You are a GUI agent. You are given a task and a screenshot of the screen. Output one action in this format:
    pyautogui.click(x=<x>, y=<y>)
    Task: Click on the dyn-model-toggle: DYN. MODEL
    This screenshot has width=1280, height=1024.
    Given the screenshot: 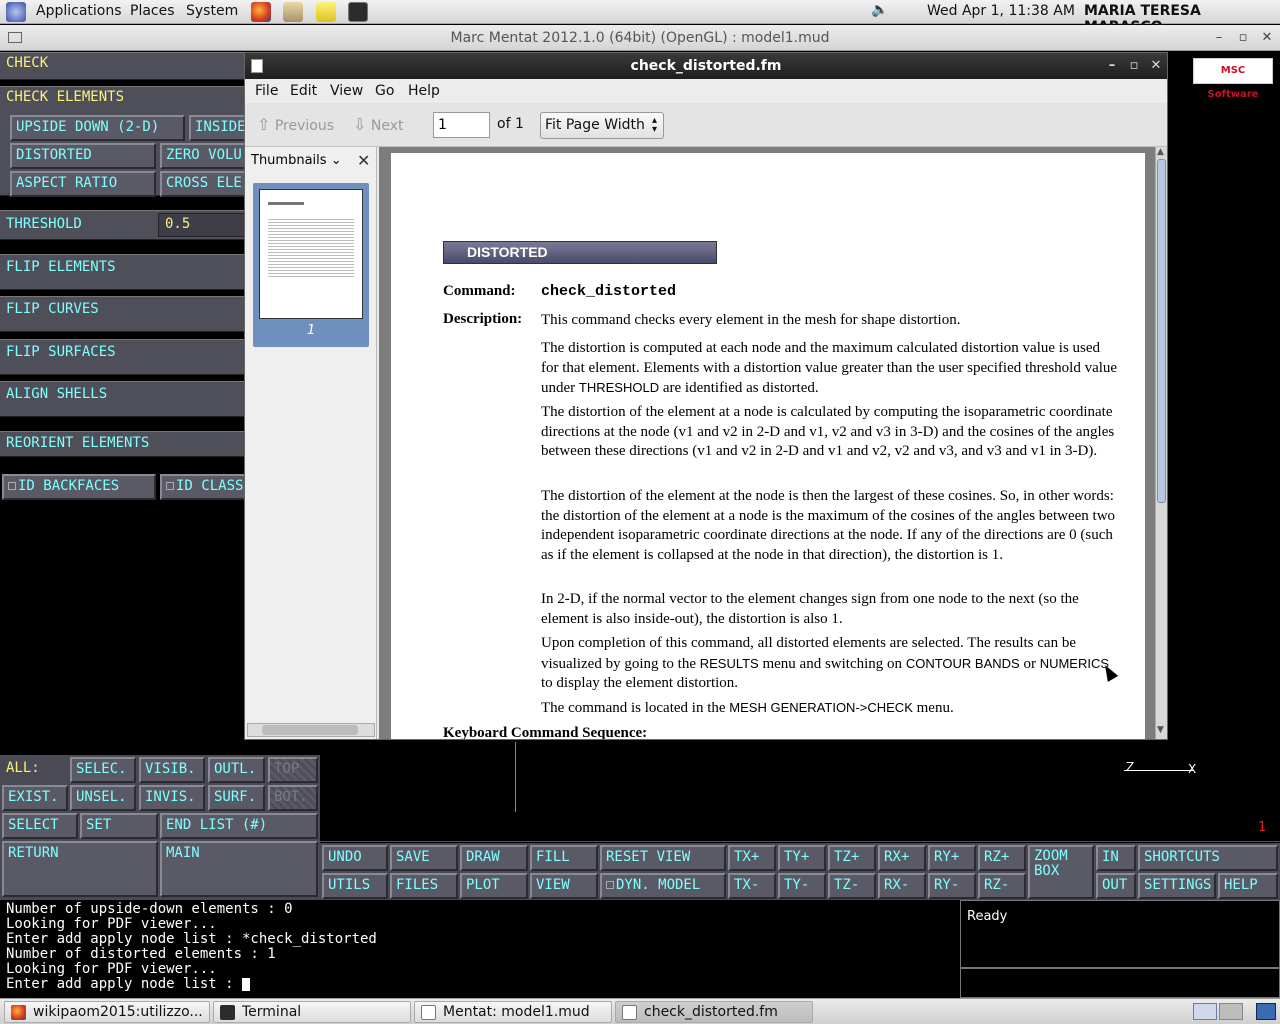 What is the action you would take?
    pyautogui.click(x=663, y=886)
    